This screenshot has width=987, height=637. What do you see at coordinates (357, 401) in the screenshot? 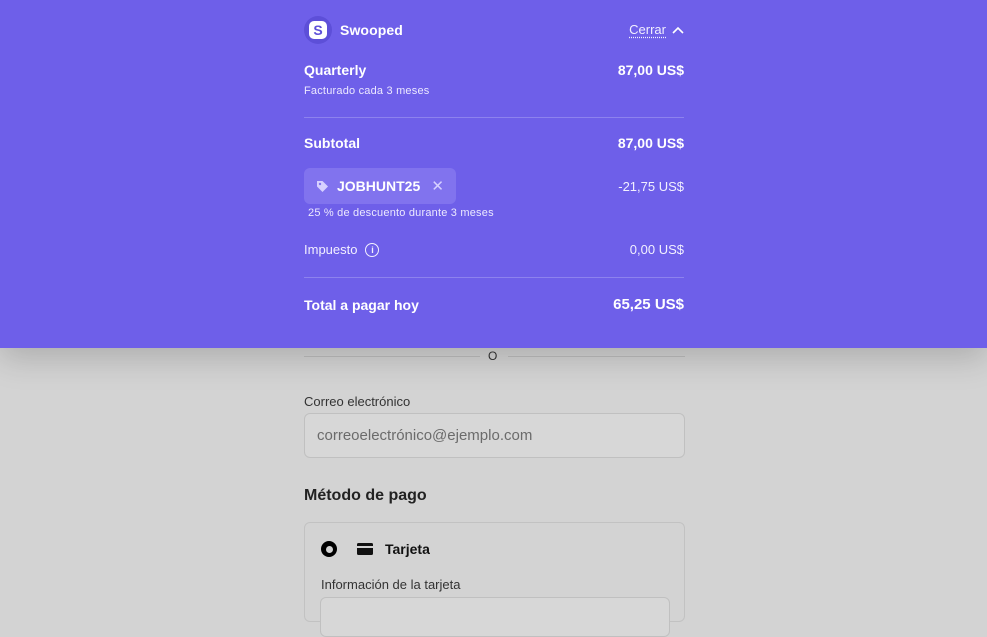
I see `email-label: Correo electrónico` at bounding box center [357, 401].